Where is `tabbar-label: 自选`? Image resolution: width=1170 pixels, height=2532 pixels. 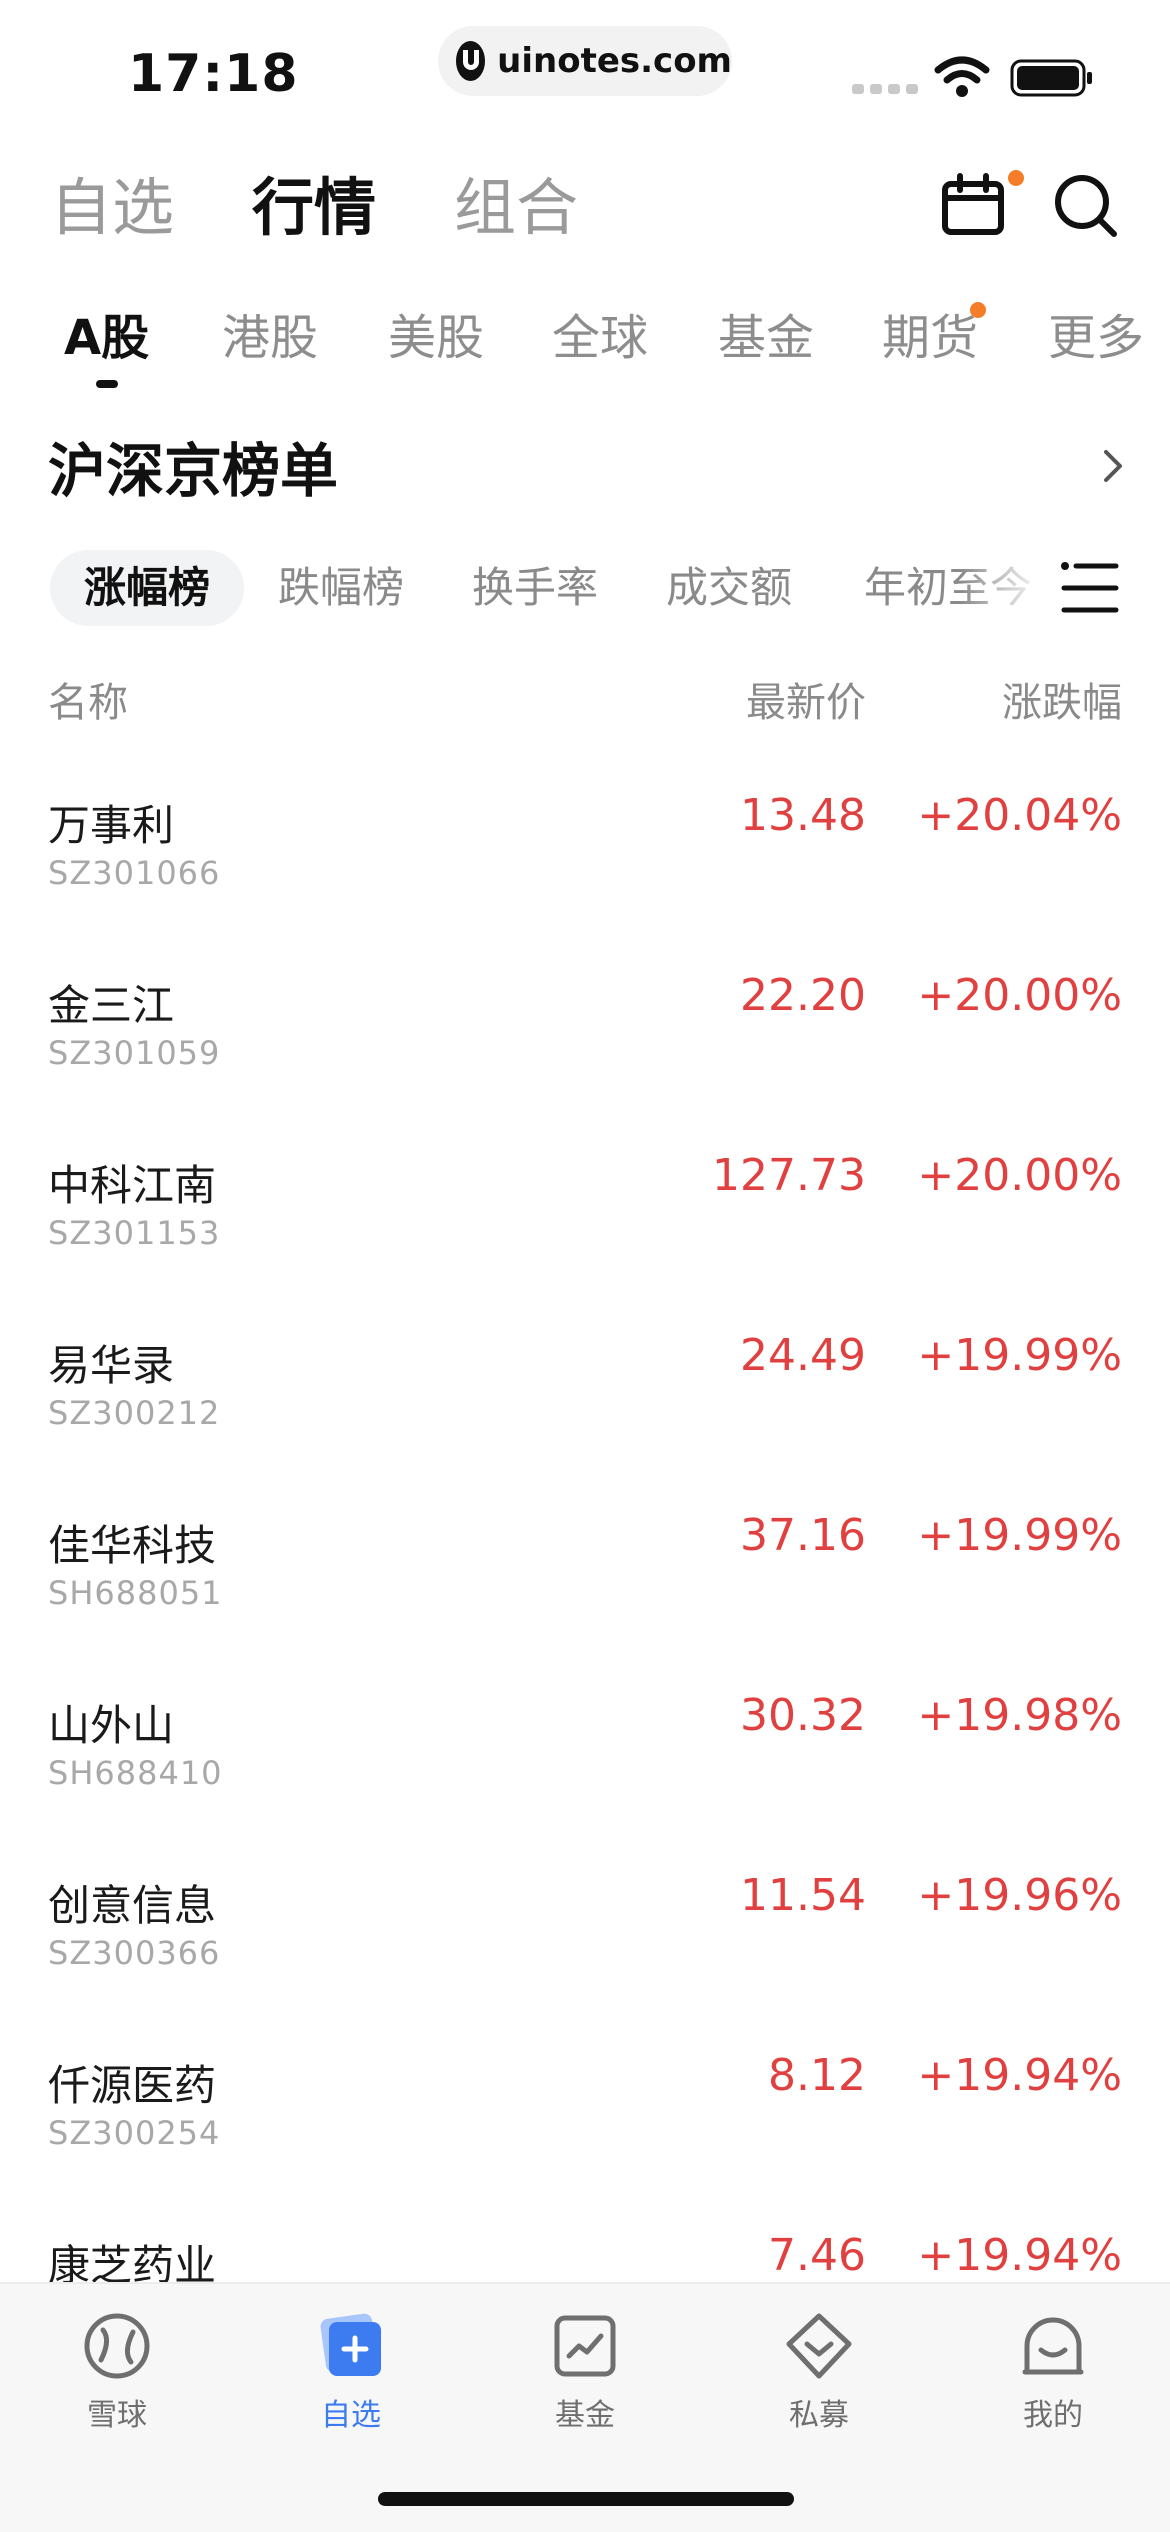
tabbar-label: 自选 is located at coordinates (351, 2415).